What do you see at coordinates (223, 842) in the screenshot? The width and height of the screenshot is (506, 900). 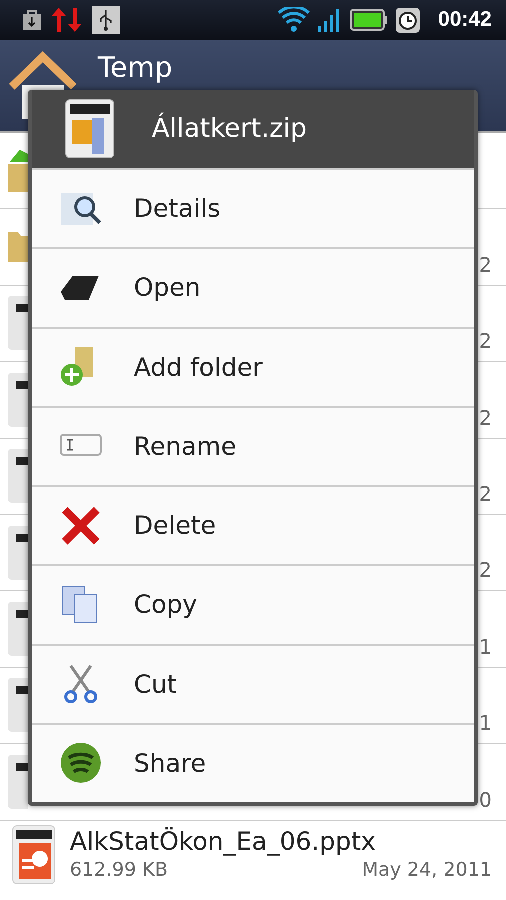 I see `file-name: AlkStatÖkon_Ea_06.pptx` at bounding box center [223, 842].